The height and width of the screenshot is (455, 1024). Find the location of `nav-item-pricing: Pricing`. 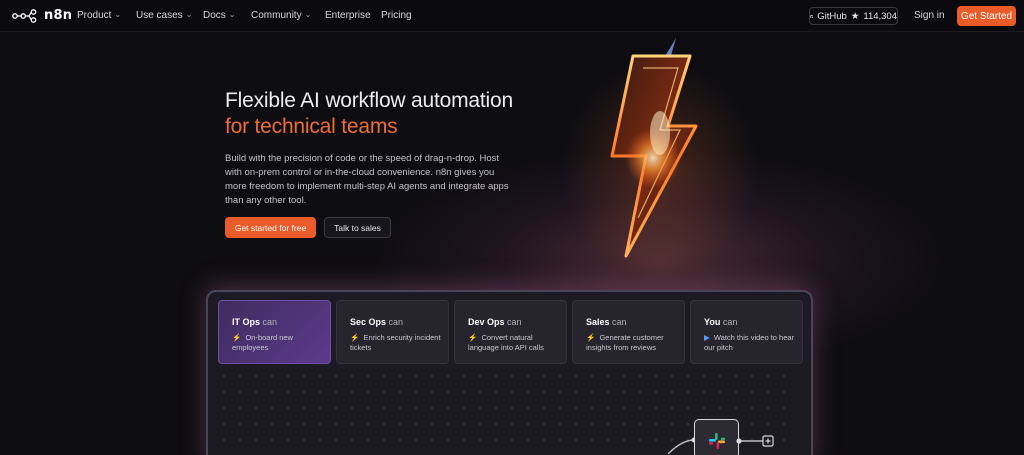

nav-item-pricing: Pricing is located at coordinates (396, 15).